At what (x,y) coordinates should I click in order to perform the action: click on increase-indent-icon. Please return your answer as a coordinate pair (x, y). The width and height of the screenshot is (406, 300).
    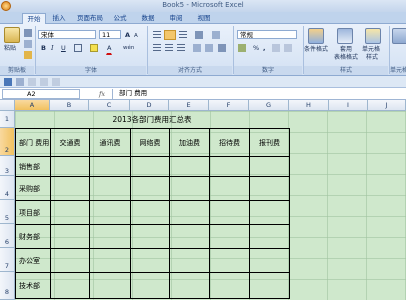
    Looking at the image, I should click on (209, 48).